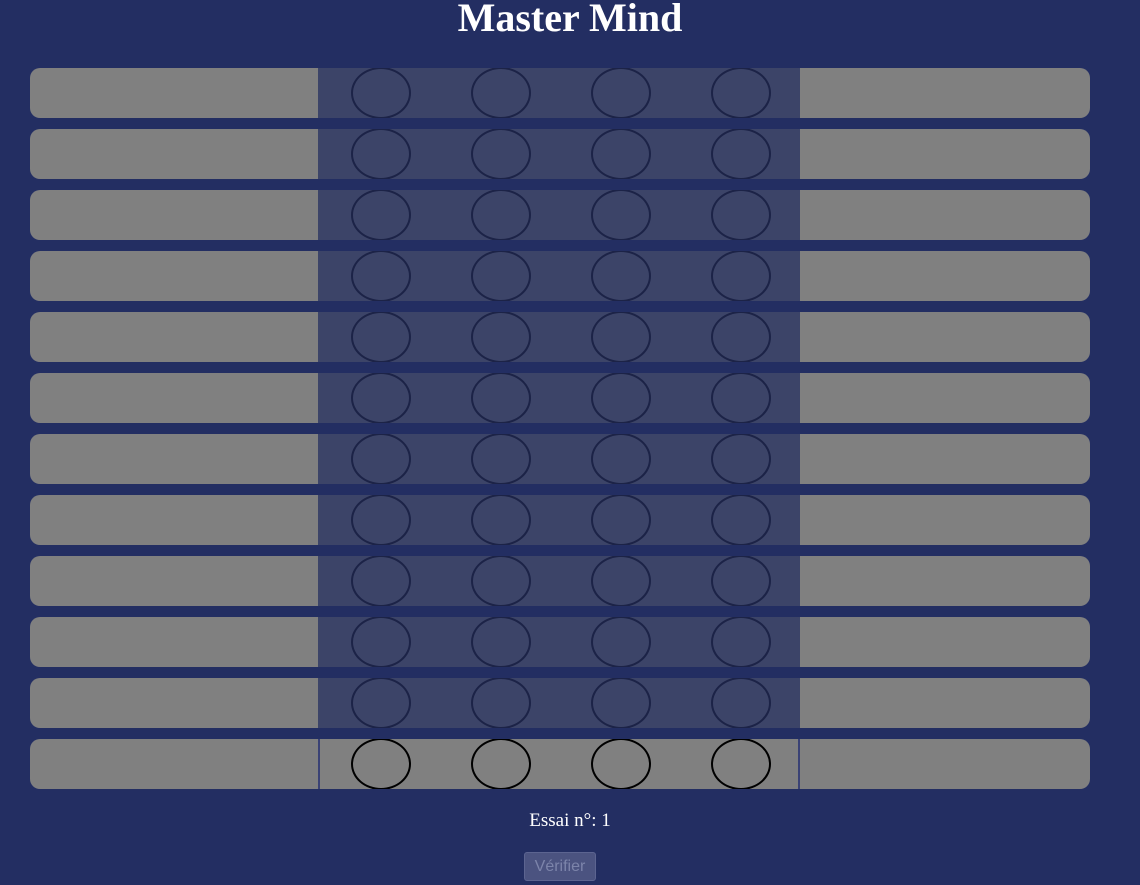  What do you see at coordinates (570, 820) in the screenshot?
I see `attempt-counter: Essai n°: 1` at bounding box center [570, 820].